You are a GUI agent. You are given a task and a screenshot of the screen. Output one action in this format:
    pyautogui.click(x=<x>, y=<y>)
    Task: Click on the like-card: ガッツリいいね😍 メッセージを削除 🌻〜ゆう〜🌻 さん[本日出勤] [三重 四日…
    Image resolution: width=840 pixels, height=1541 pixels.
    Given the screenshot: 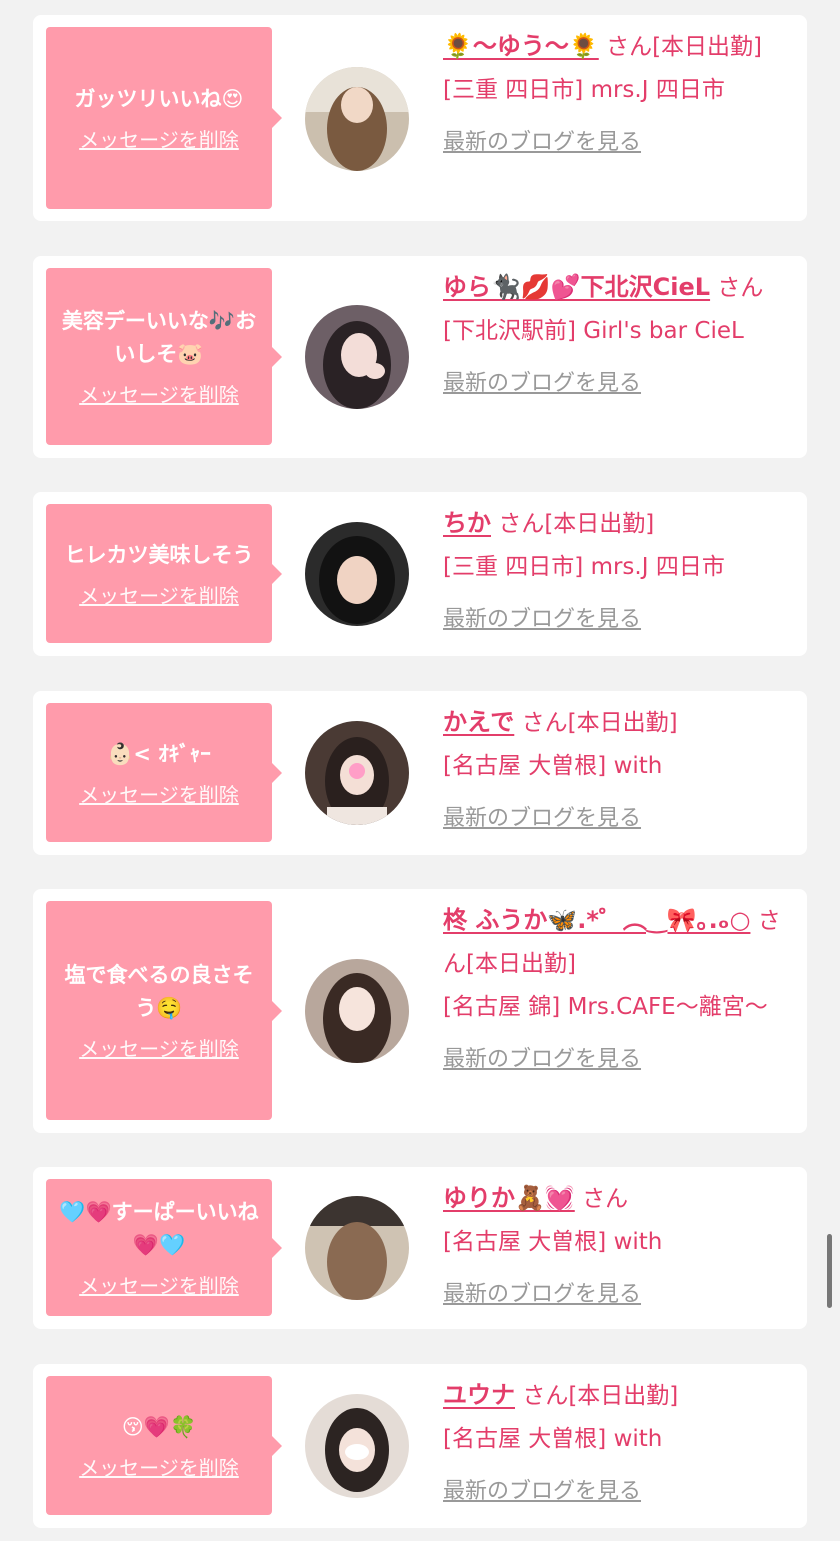 What is the action you would take?
    pyautogui.click(x=420, y=118)
    